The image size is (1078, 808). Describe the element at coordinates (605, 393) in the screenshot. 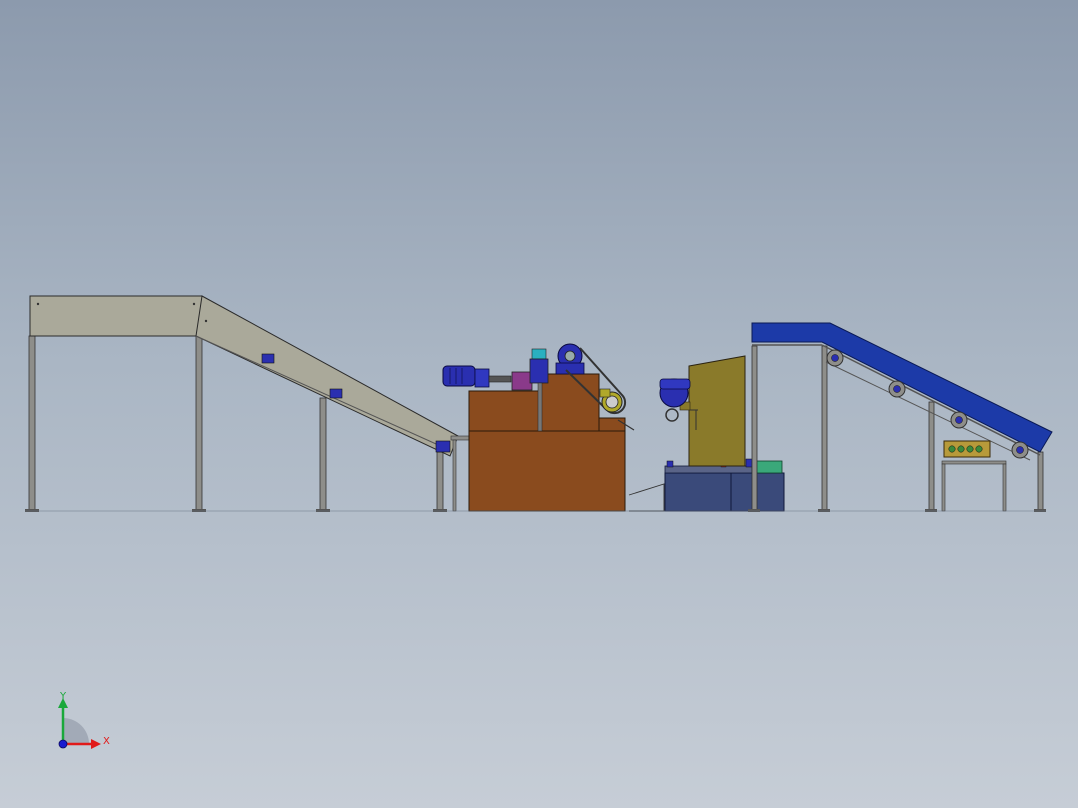

I see `tensioner-icon` at that location.